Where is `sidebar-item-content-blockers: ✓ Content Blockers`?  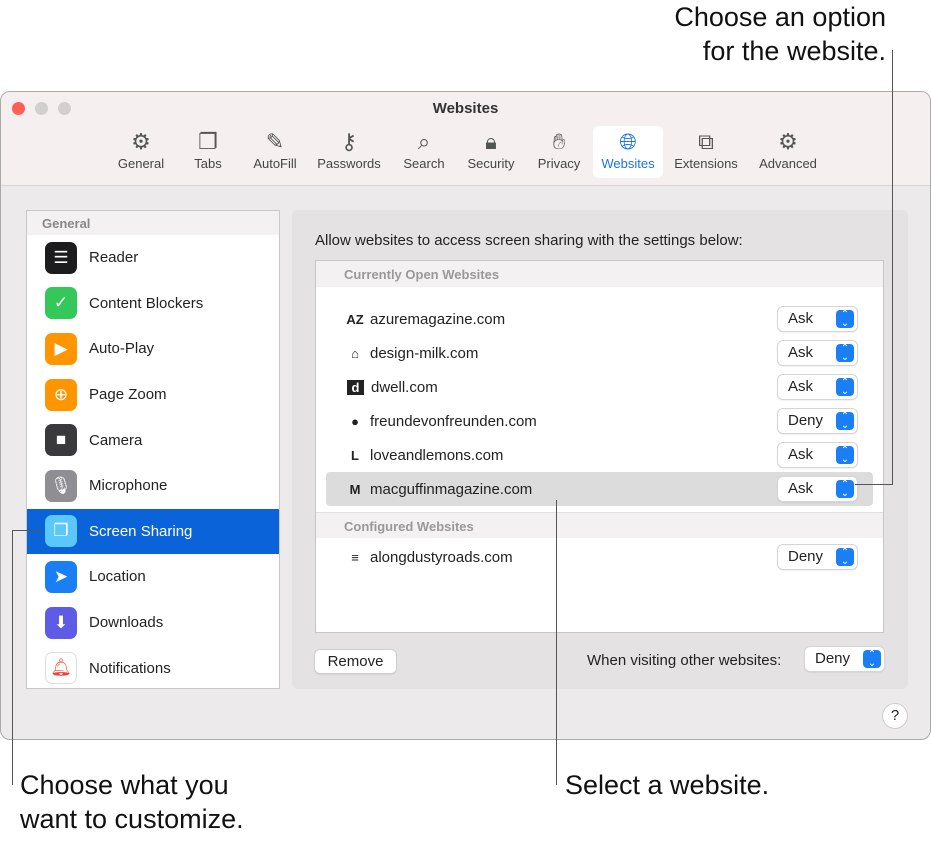
sidebar-item-content-blockers: ✓ Content Blockers is located at coordinates (153, 304).